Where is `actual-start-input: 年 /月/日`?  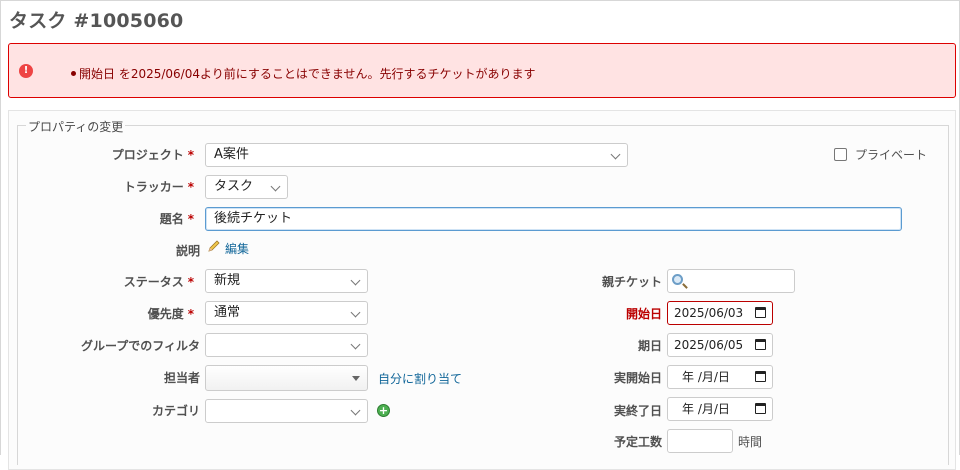
actual-start-input: 年 /月/日 is located at coordinates (720, 377).